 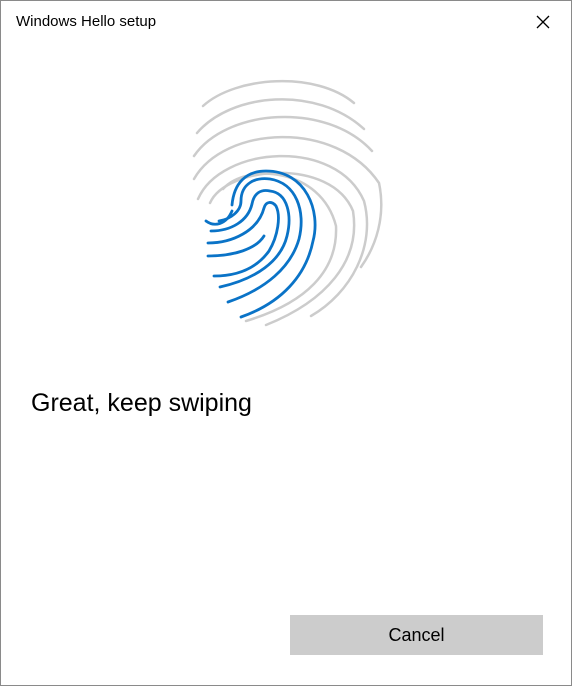 I want to click on fingerprint-icon, so click(x=287, y=203).